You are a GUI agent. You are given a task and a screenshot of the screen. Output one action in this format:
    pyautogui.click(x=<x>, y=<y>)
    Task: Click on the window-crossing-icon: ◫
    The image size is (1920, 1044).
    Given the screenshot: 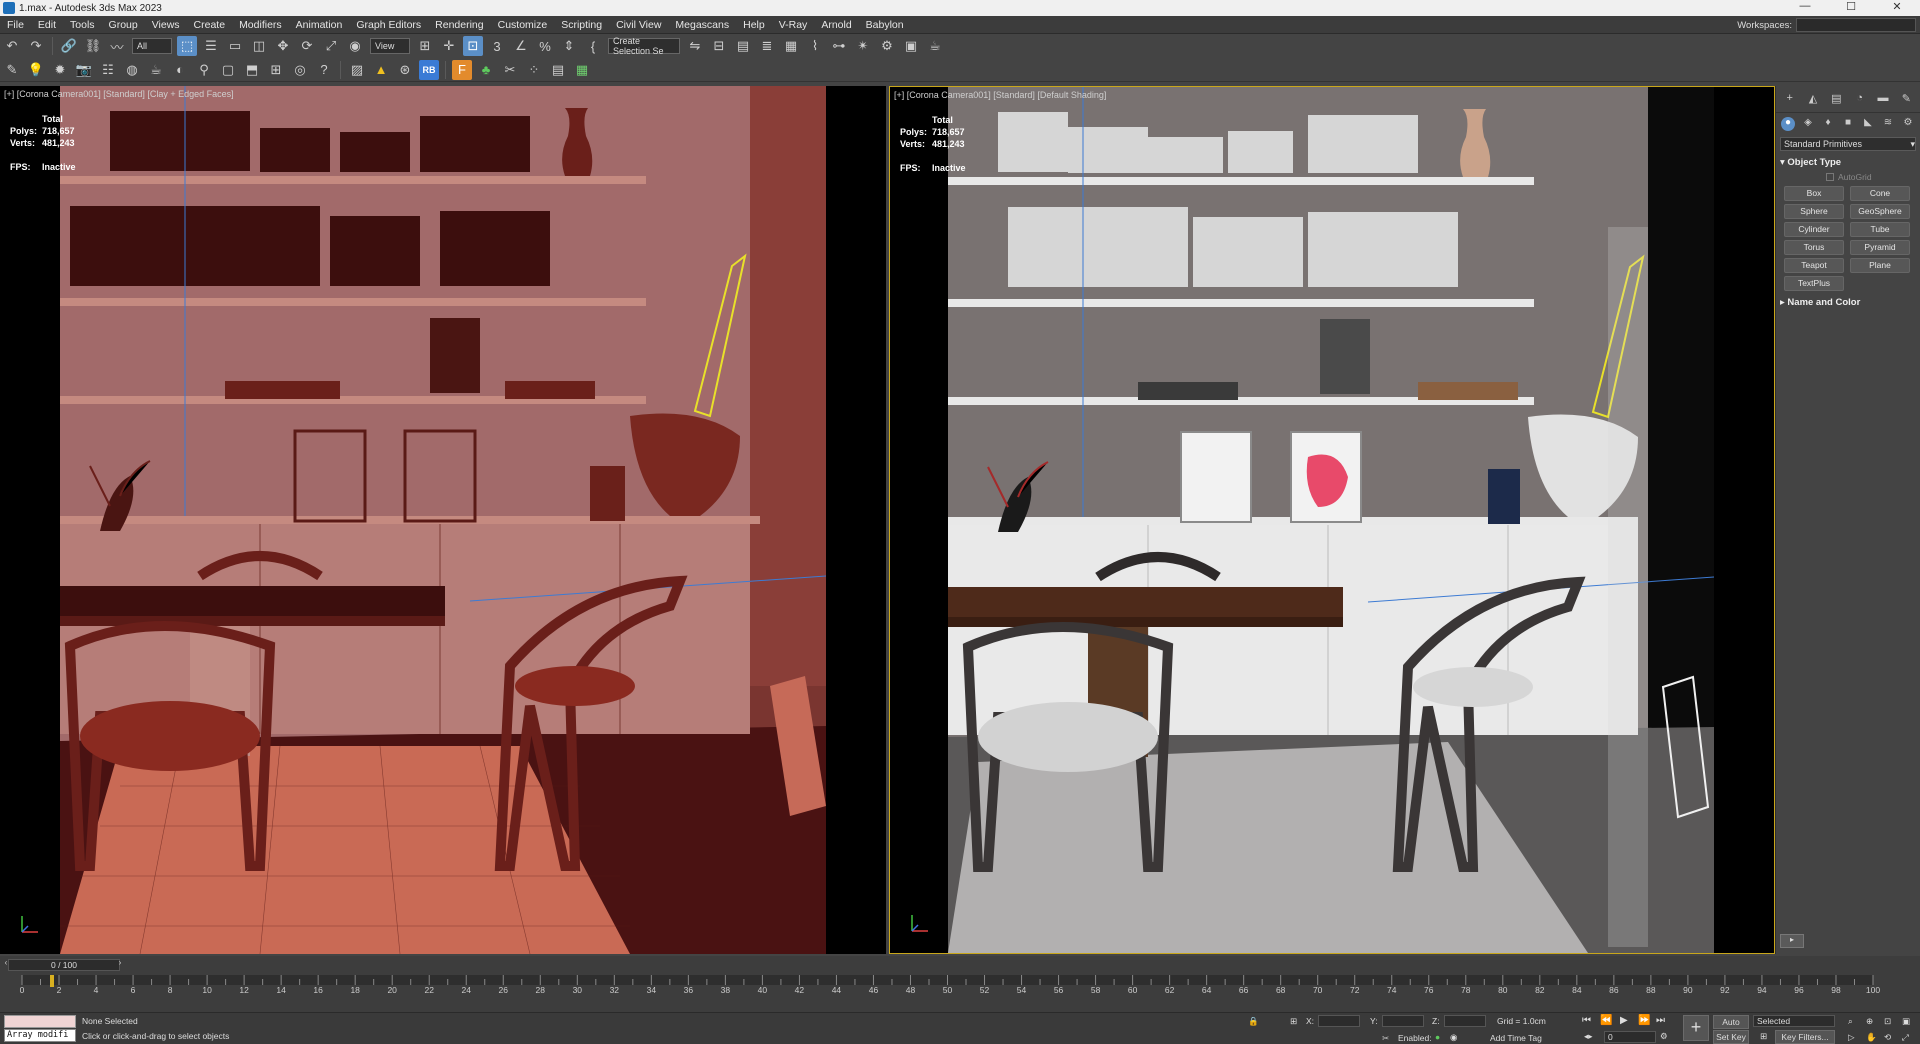 What is the action you would take?
    pyautogui.click(x=259, y=46)
    